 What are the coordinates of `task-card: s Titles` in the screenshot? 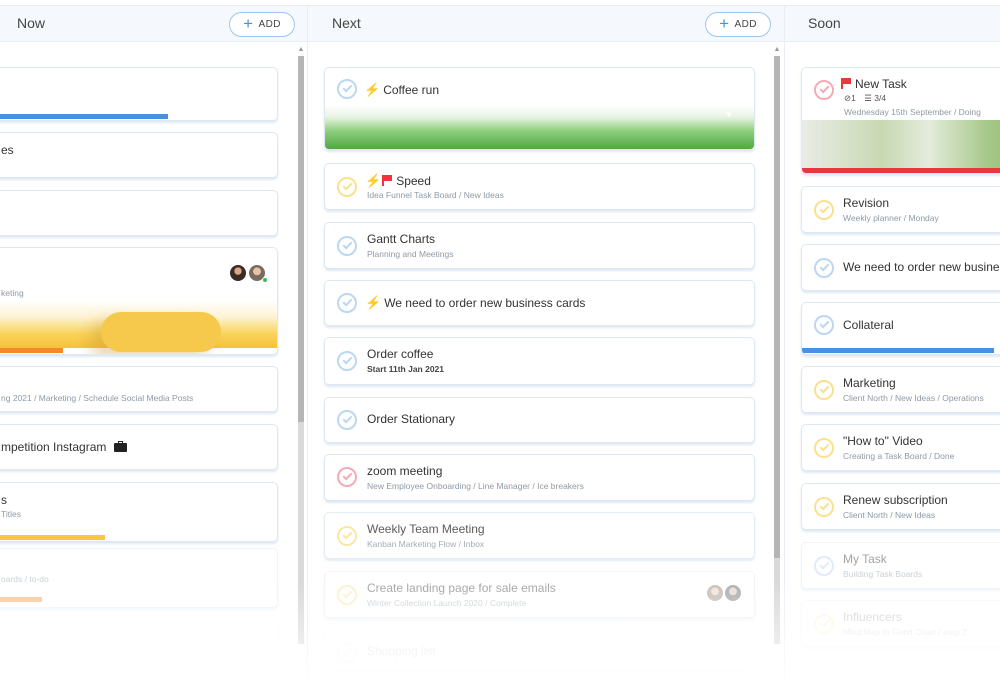 It's located at (139, 512).